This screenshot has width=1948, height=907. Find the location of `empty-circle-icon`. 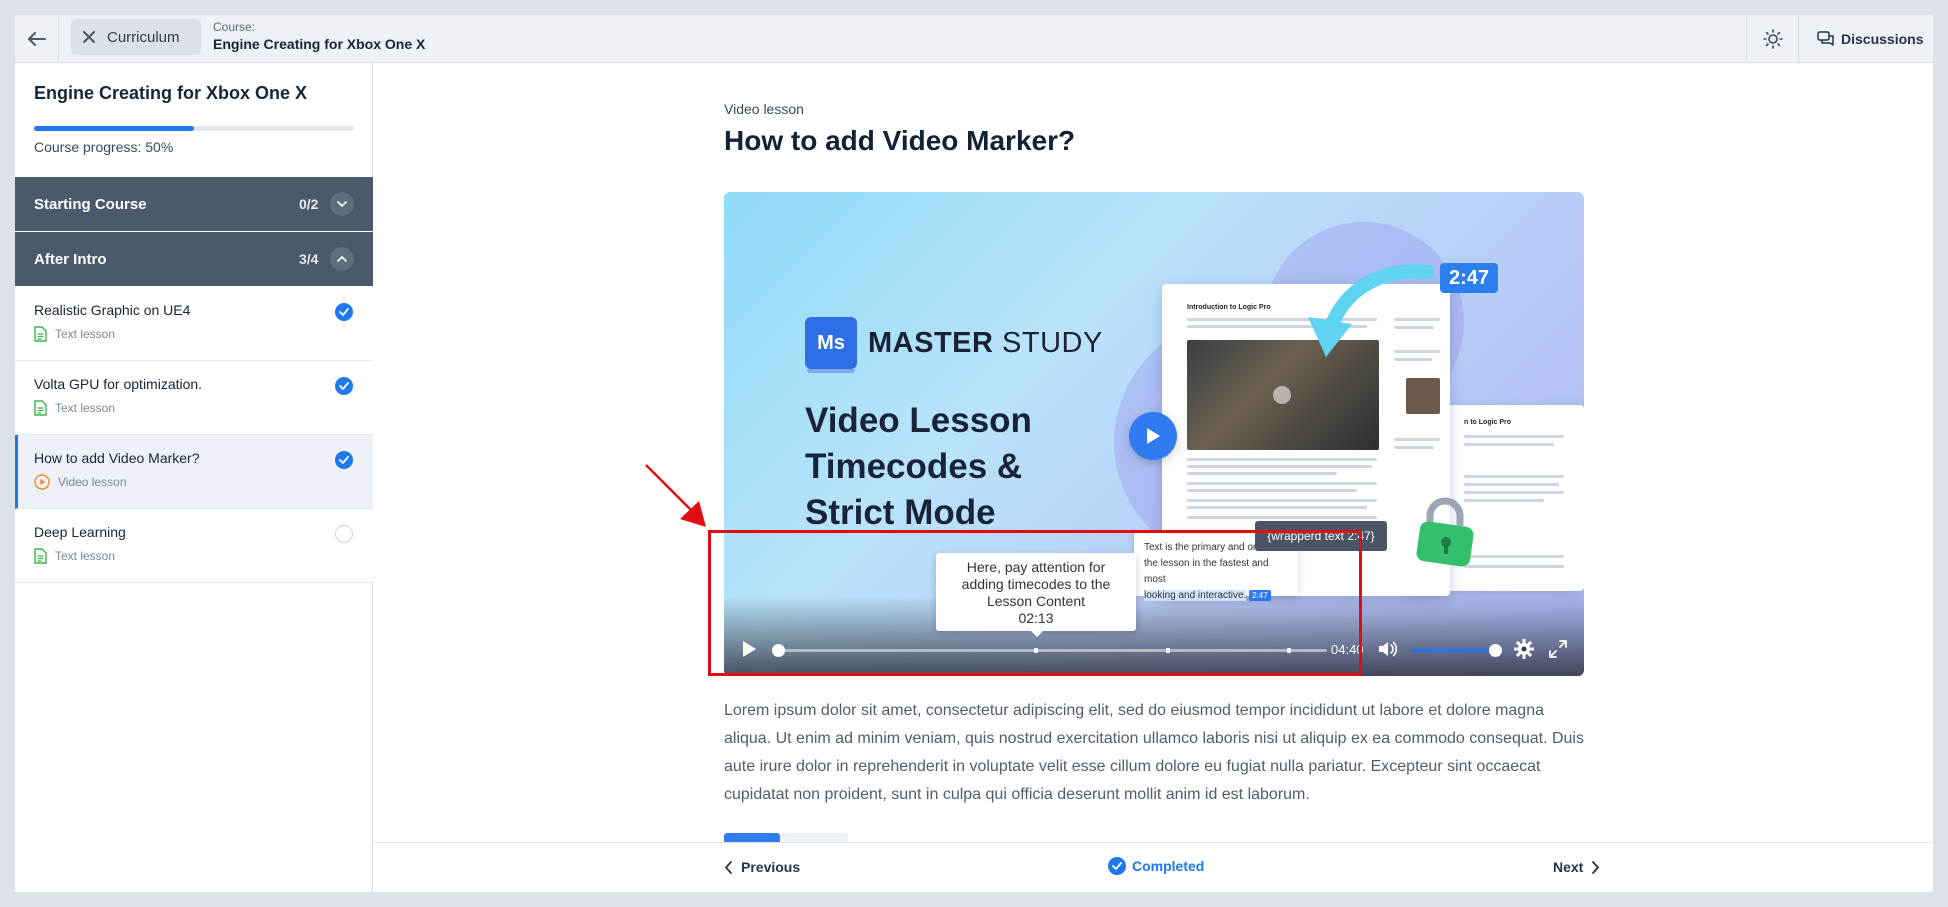

empty-circle-icon is located at coordinates (344, 534).